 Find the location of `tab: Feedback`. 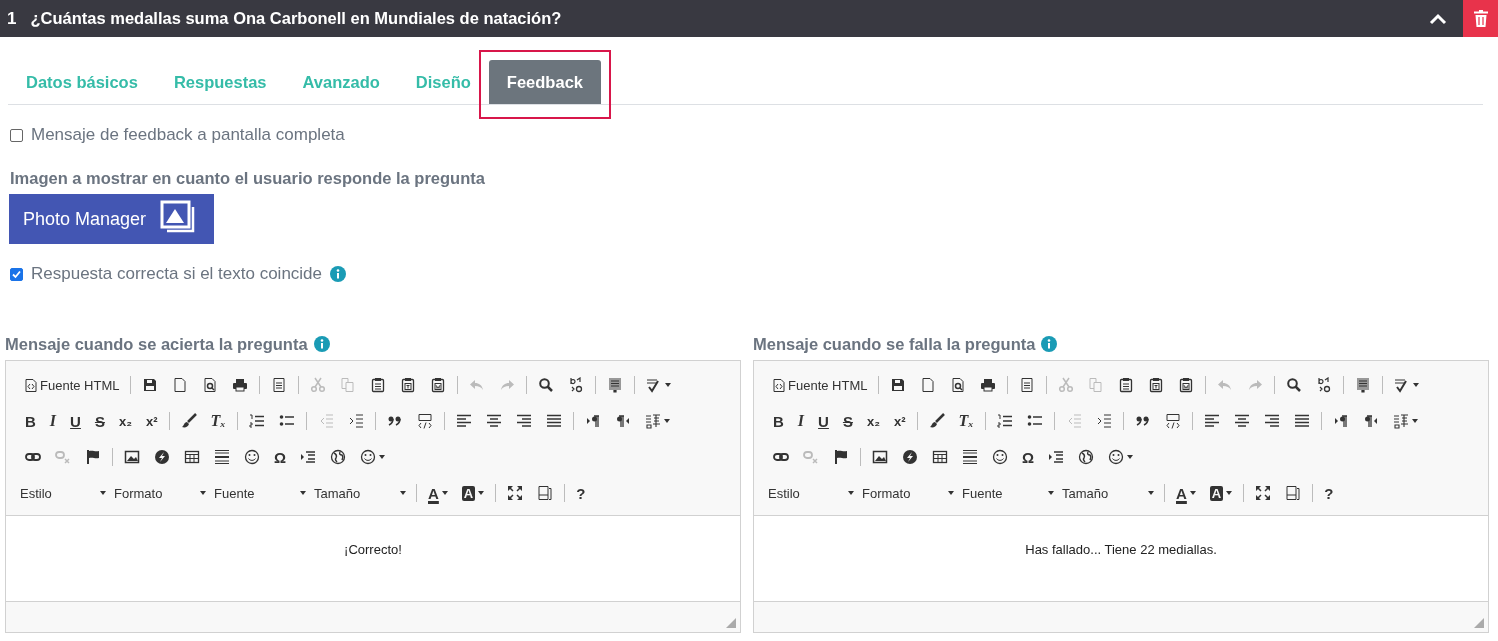

tab: Feedback is located at coordinates (544, 82).